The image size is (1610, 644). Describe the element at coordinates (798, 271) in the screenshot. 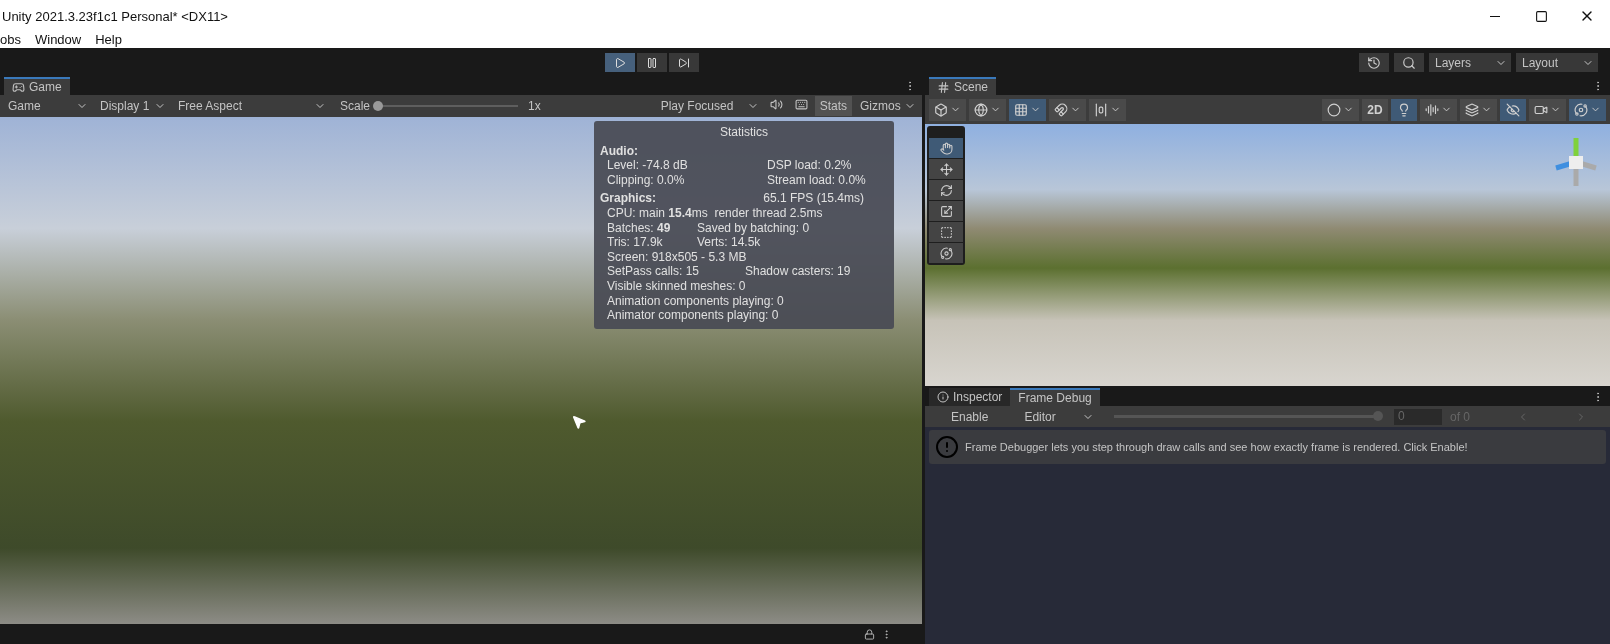

I see `stat-text: Shadow casters: 19` at that location.